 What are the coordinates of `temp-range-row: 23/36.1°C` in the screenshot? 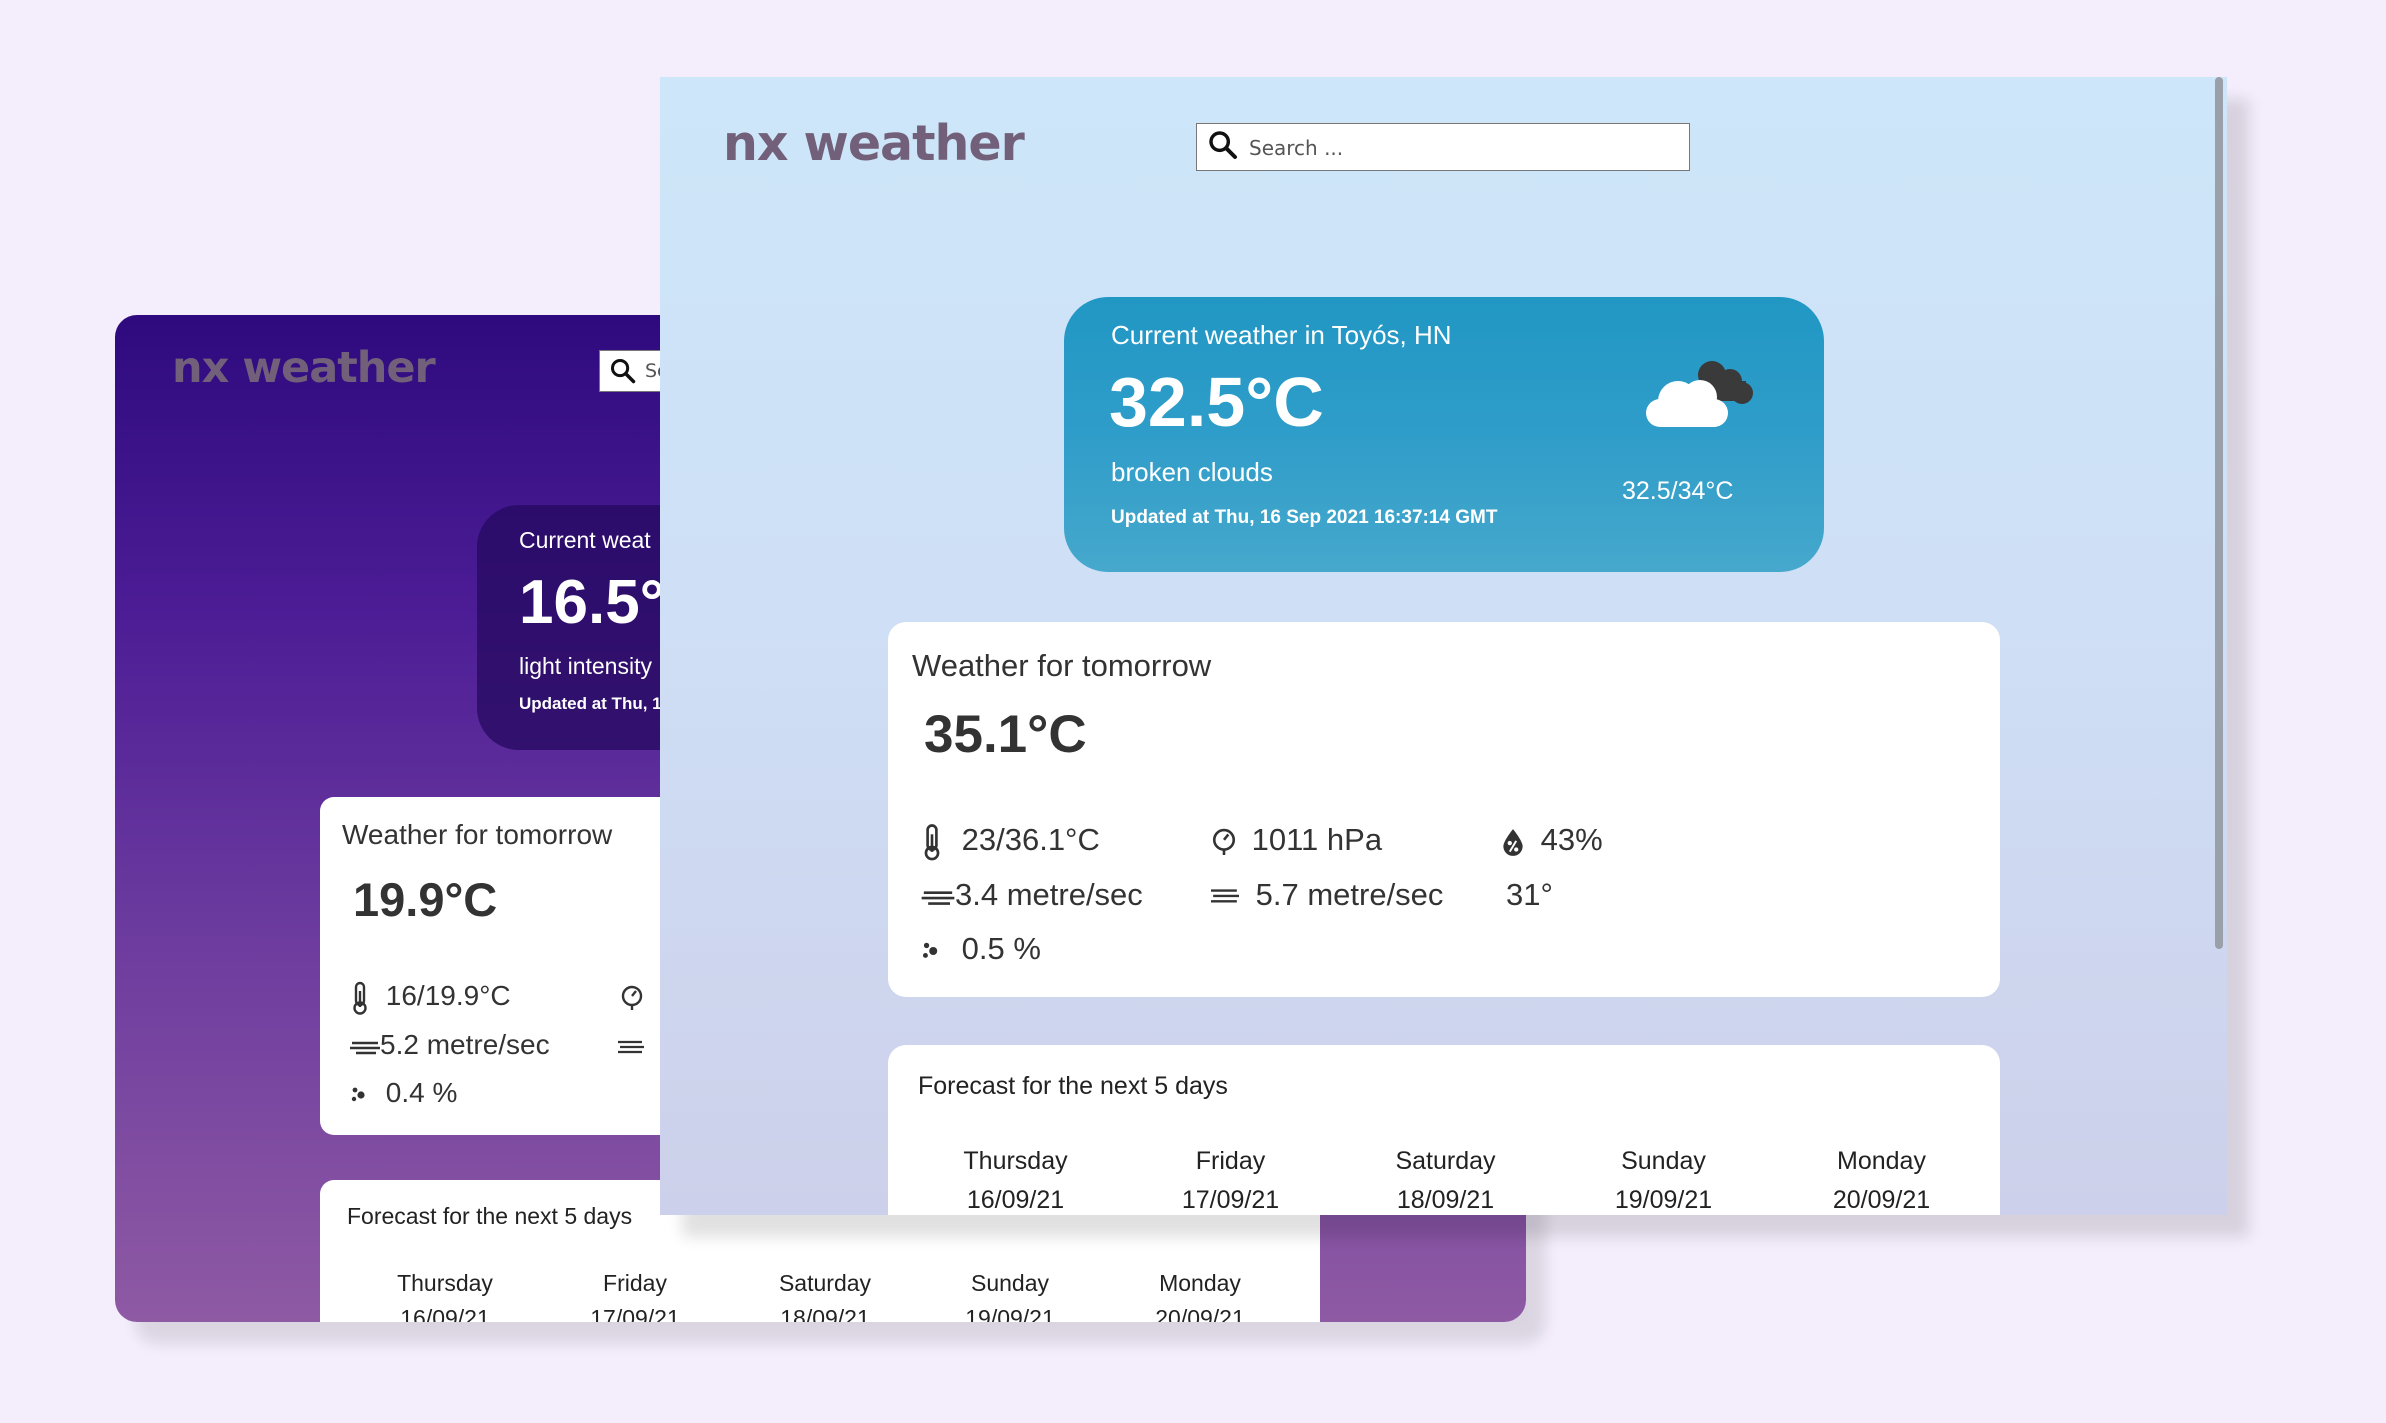 It's located at (1010, 841).